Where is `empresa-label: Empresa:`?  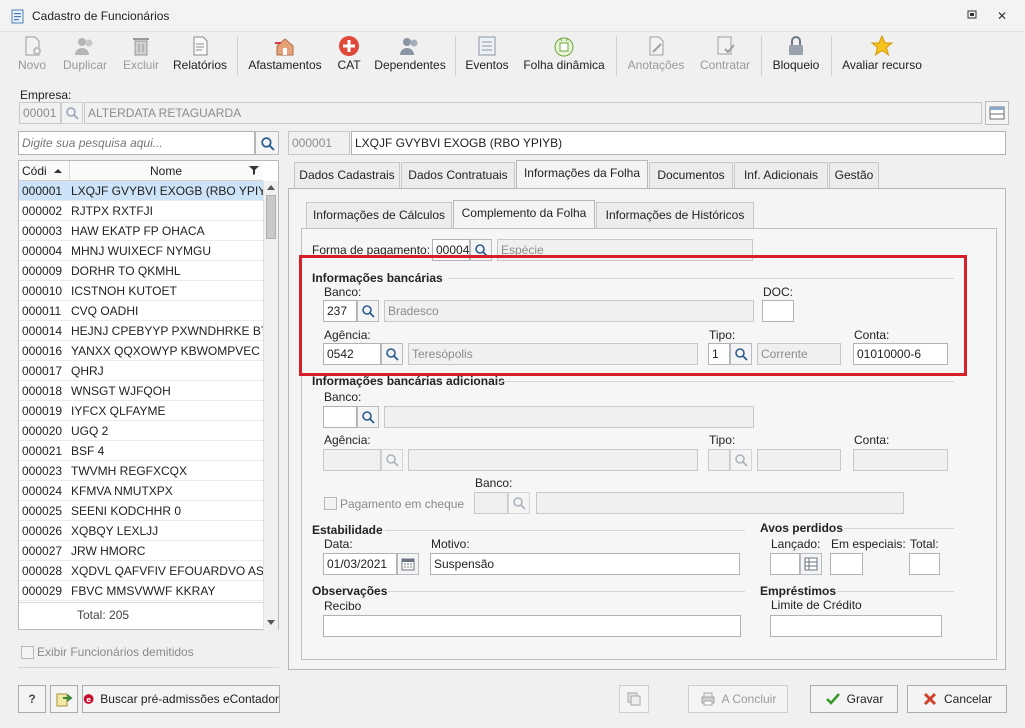
empresa-label: Empresa: is located at coordinates (46, 95).